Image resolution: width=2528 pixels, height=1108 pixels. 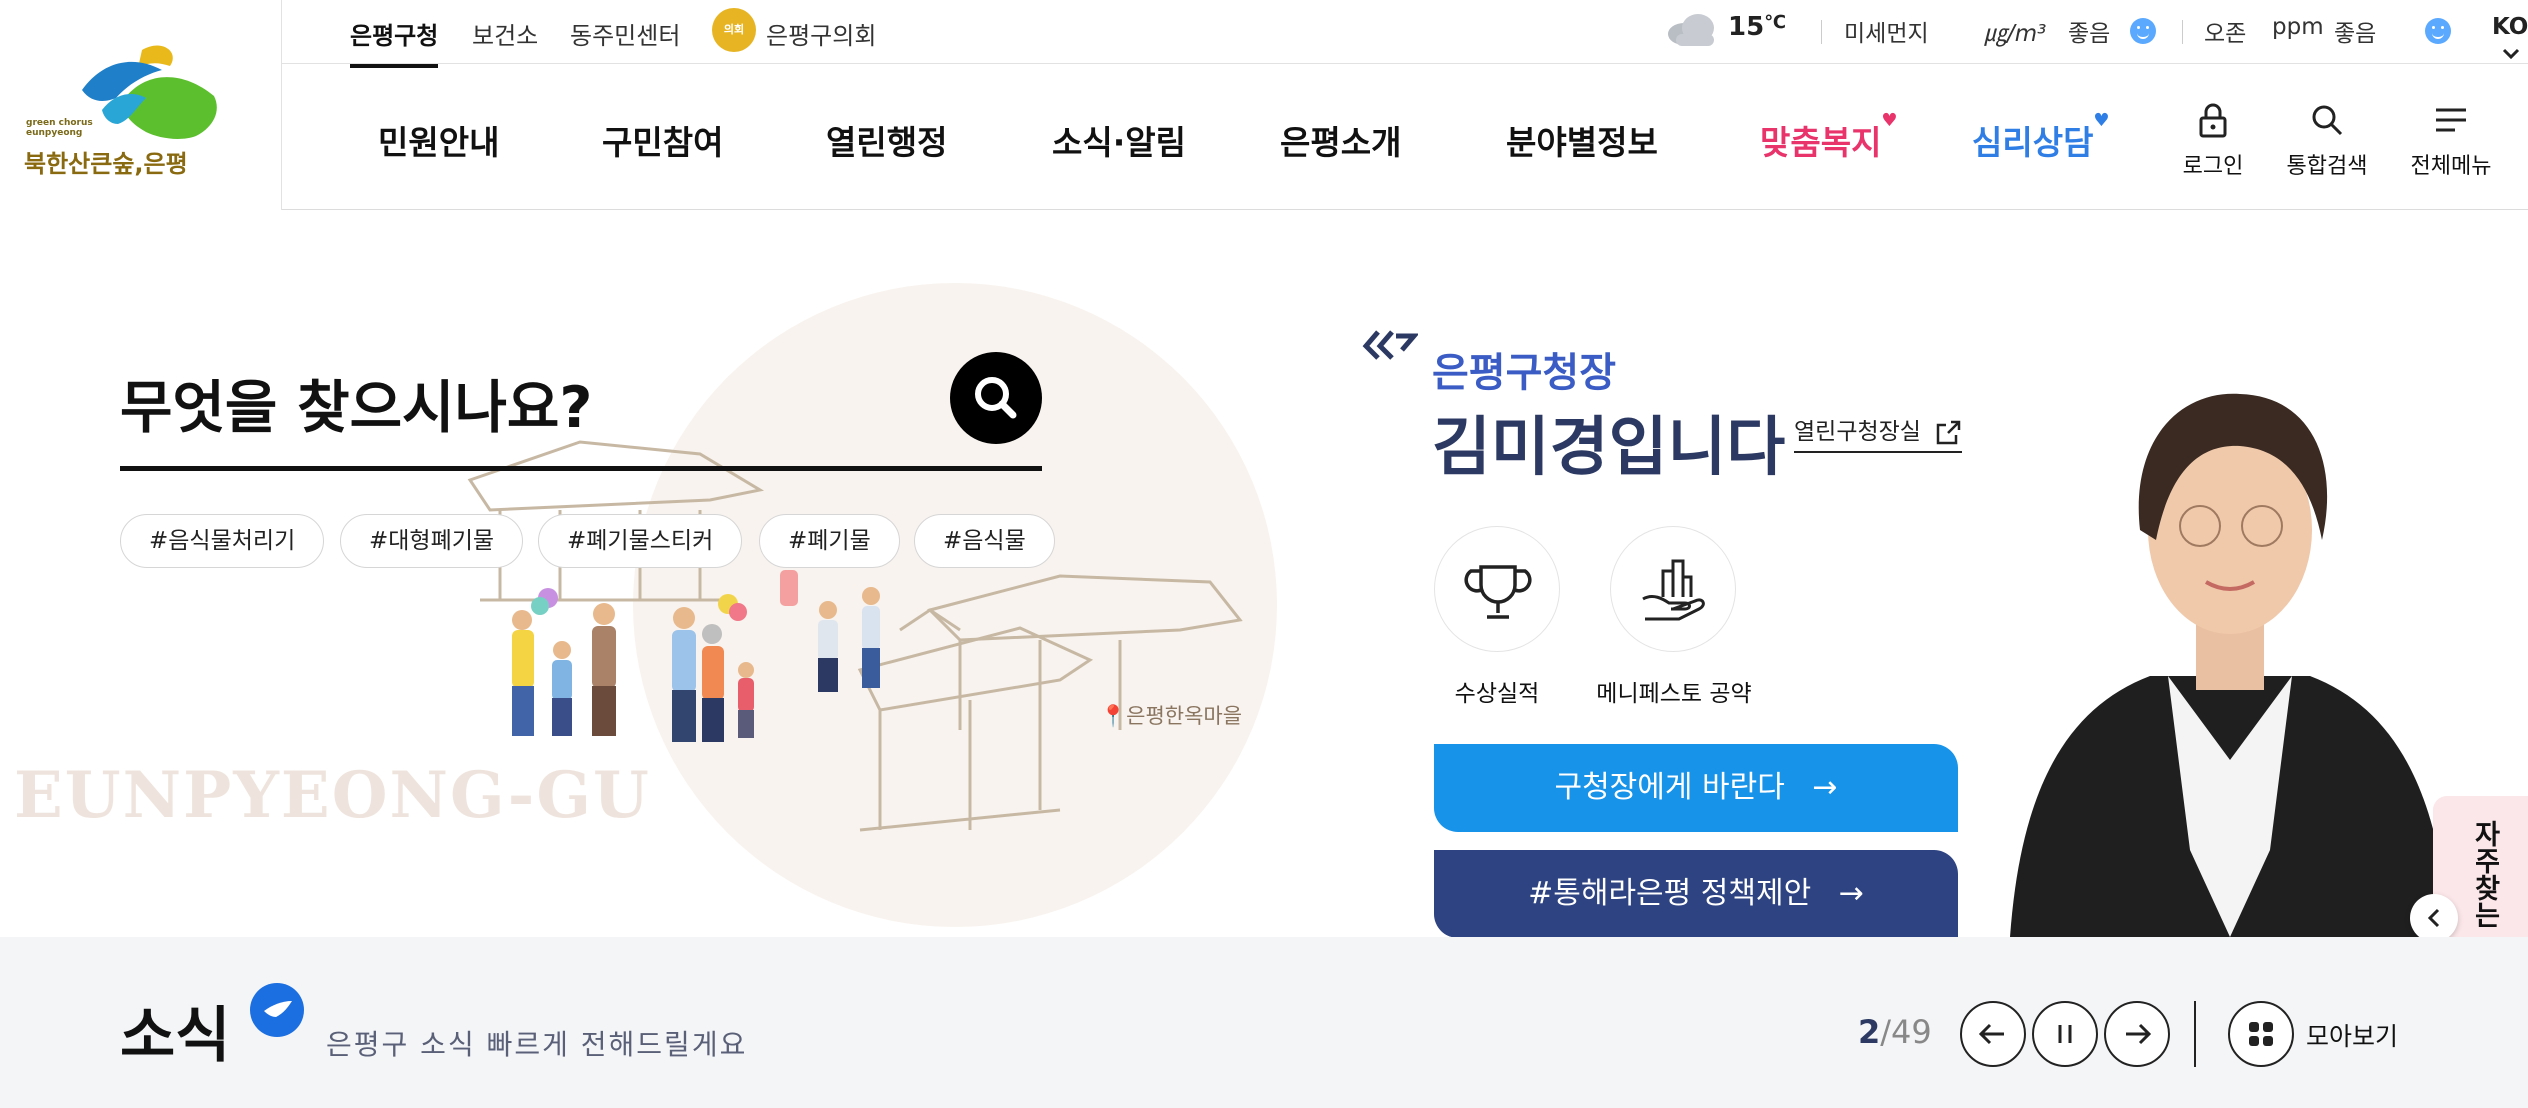 I want to click on village-label: 📍은평한옥마을, so click(x=1171, y=715).